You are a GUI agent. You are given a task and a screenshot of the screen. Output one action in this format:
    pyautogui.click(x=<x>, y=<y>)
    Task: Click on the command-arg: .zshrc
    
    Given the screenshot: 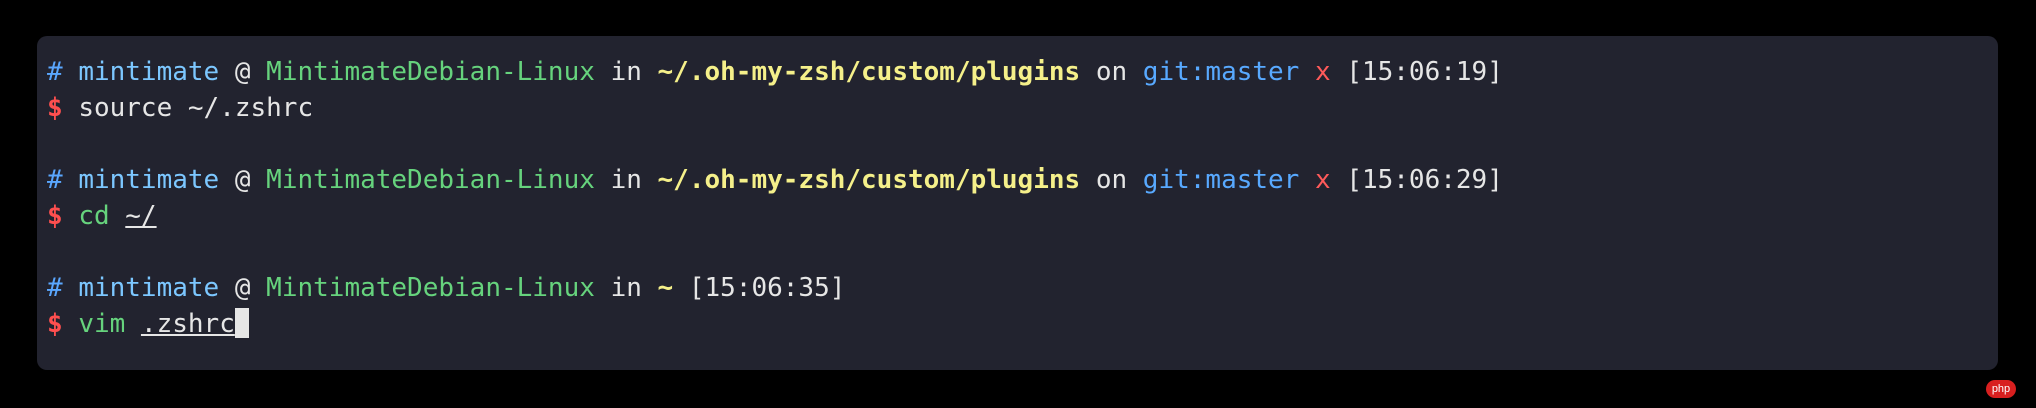 What is the action you would take?
    pyautogui.click(x=187, y=324)
    